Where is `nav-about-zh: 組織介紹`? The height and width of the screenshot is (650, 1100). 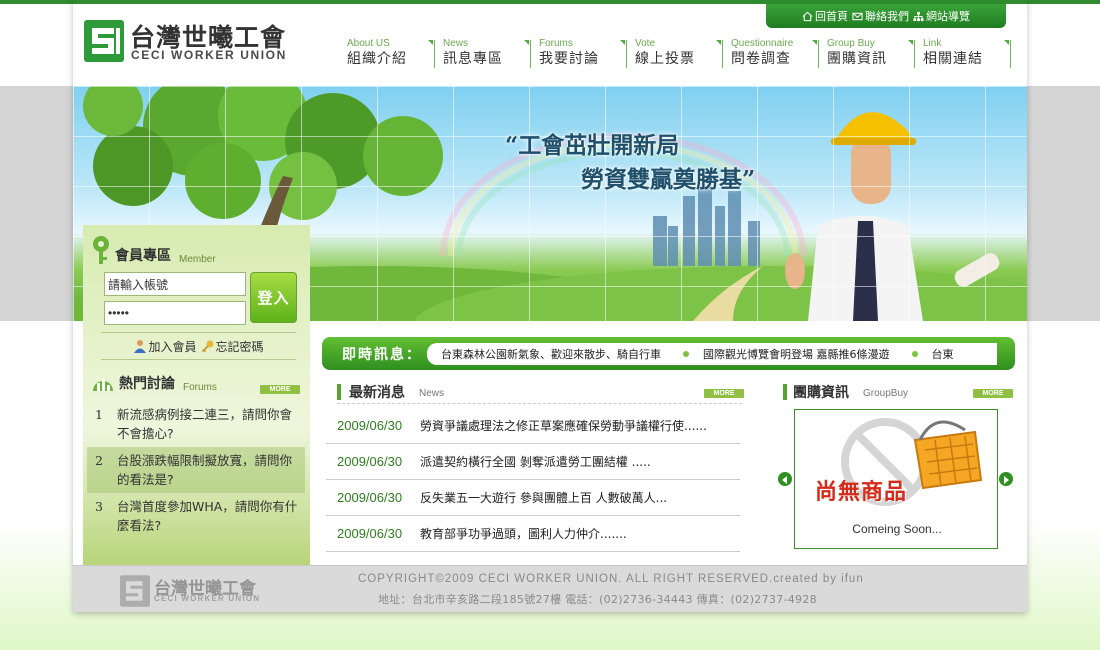
nav-about-zh: 組織介紹 is located at coordinates (377, 59).